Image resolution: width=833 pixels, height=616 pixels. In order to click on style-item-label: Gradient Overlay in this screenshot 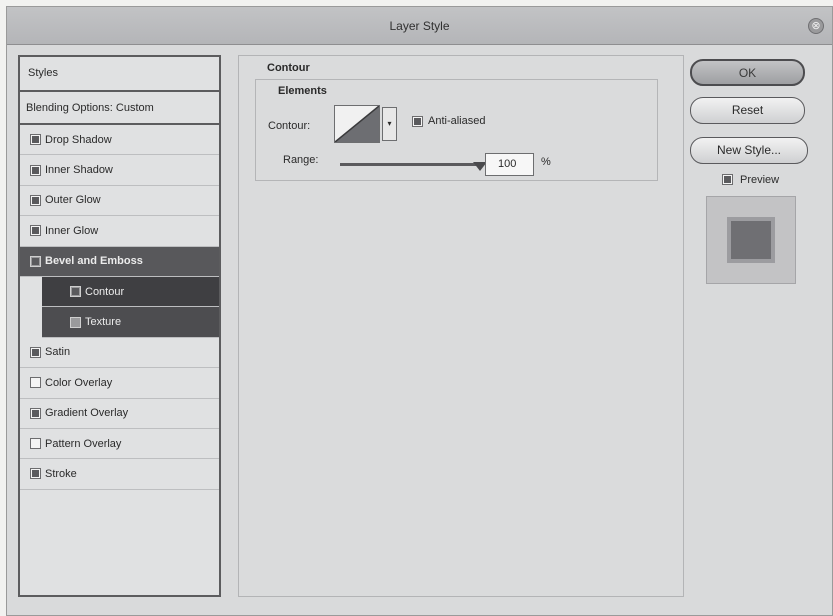, I will do `click(87, 413)`.